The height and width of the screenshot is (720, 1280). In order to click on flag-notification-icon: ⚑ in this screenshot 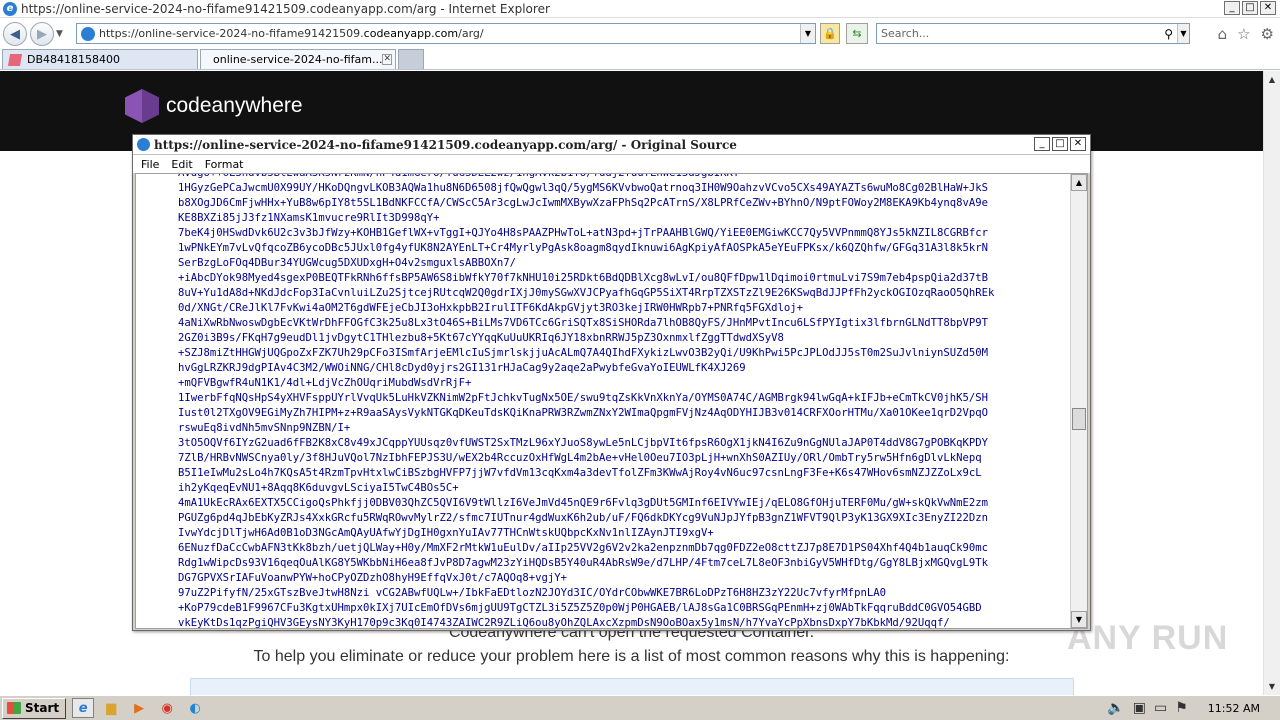, I will do `click(1181, 708)`.